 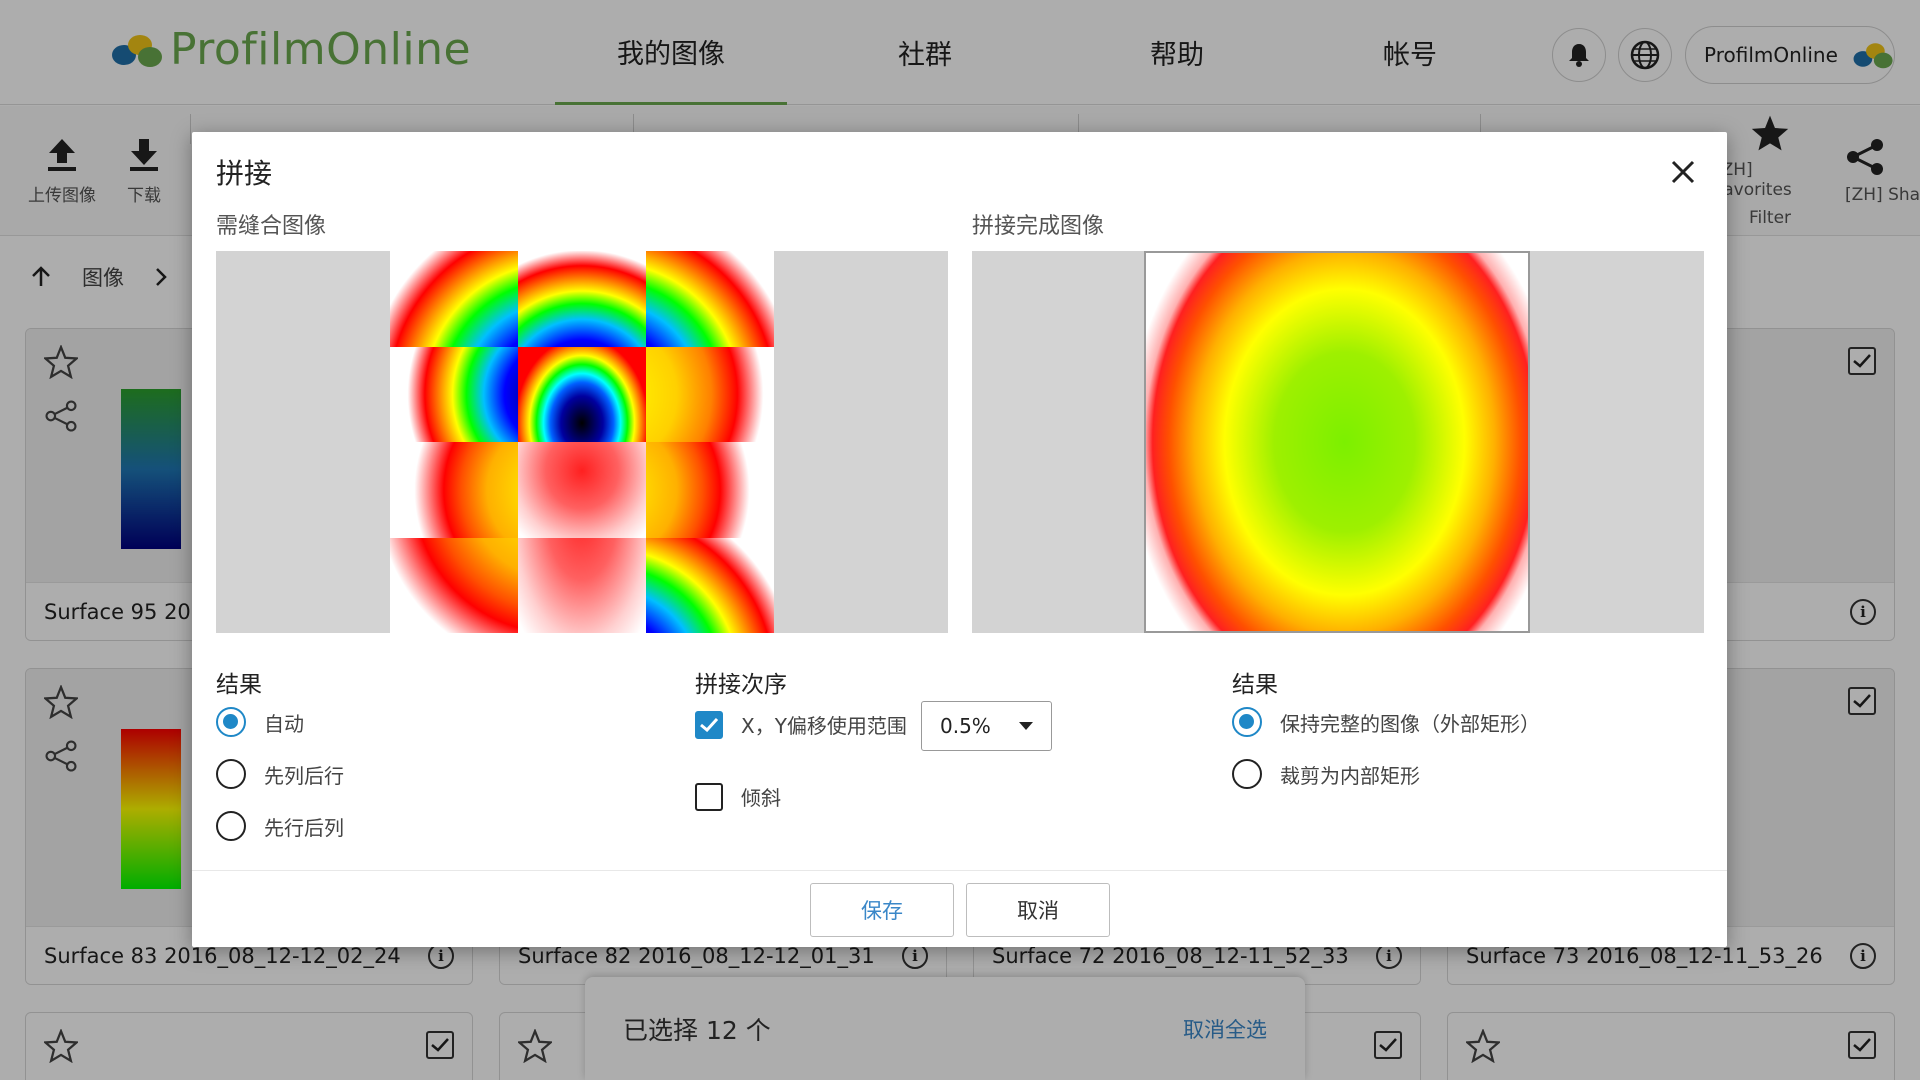 What do you see at coordinates (1410, 723) in the screenshot?
I see `radio-label: 保持完整的图像（外部矩形）` at bounding box center [1410, 723].